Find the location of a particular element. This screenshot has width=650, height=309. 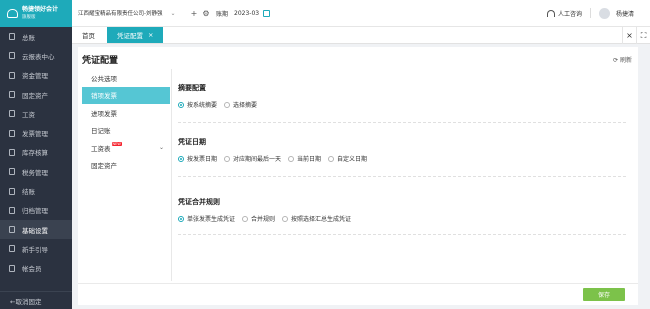

section-title: 摘要配置 is located at coordinates (192, 88).